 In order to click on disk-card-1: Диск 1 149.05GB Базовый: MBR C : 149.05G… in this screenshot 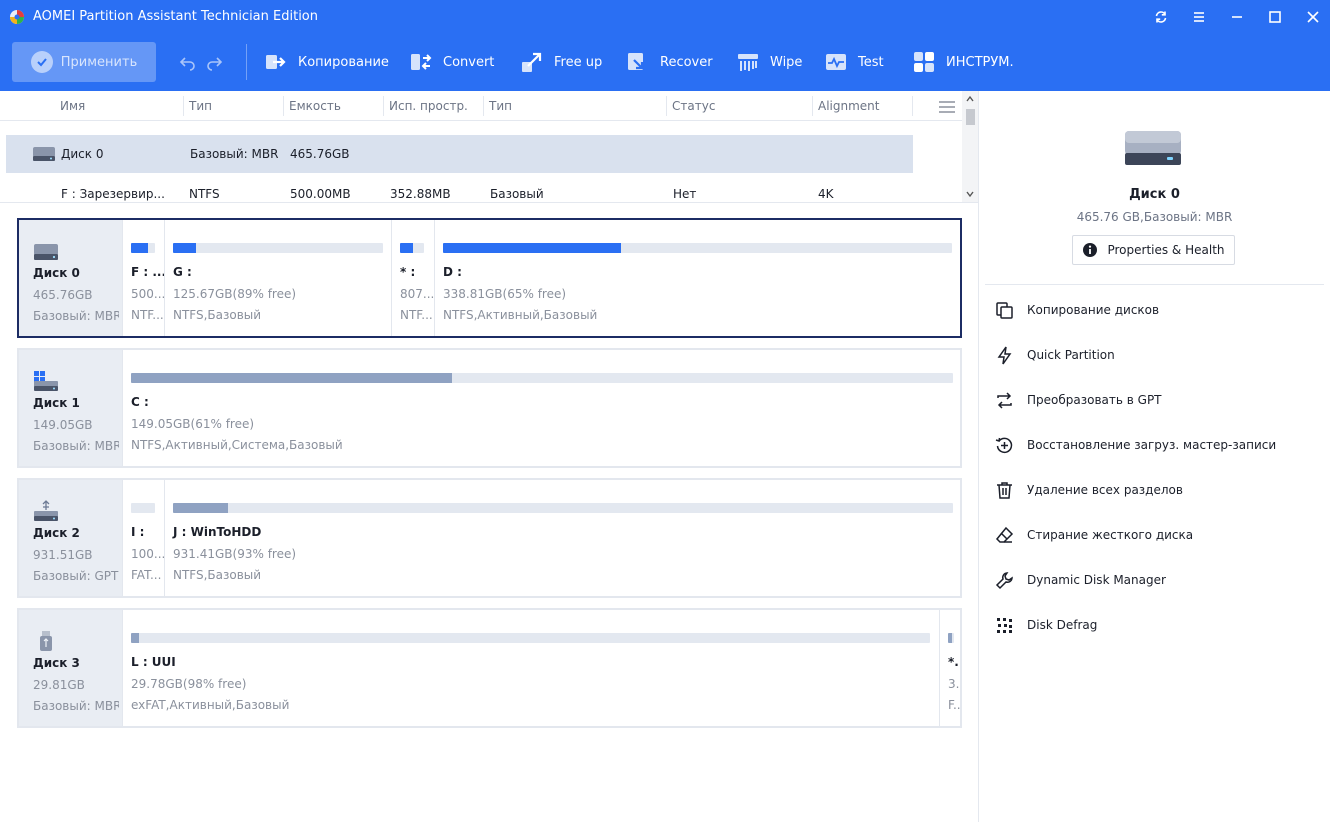, I will do `click(489, 408)`.